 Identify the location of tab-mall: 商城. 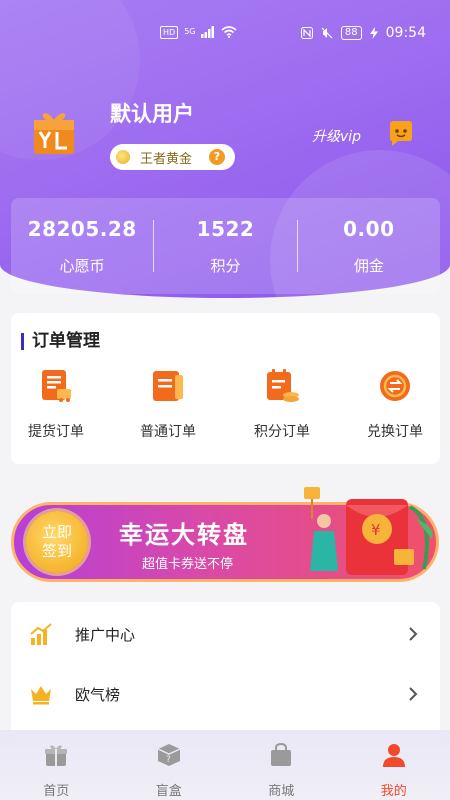
(281, 765).